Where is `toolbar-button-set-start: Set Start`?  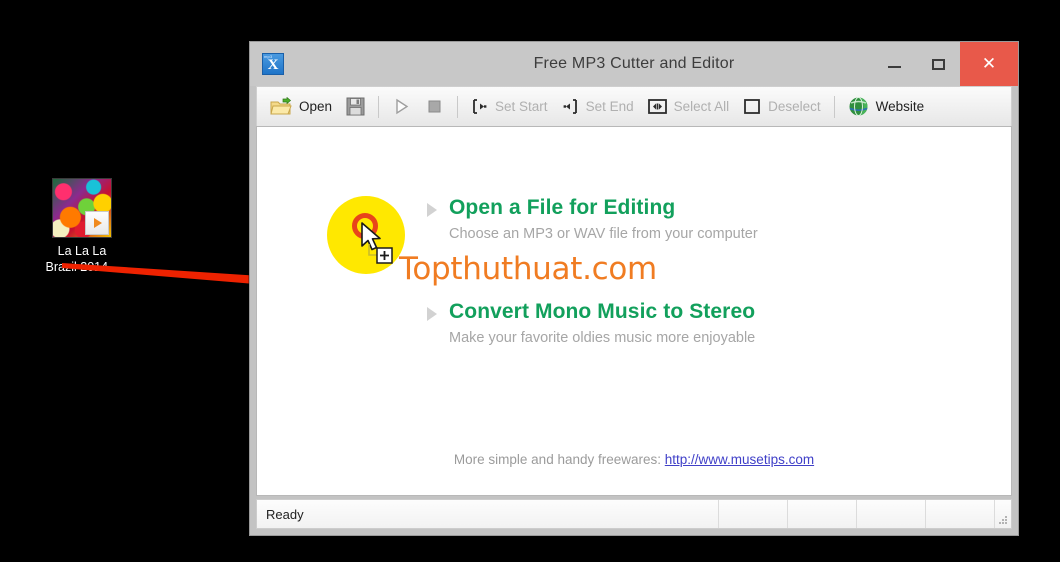
toolbar-button-set-start: Set Start is located at coordinates (509, 107).